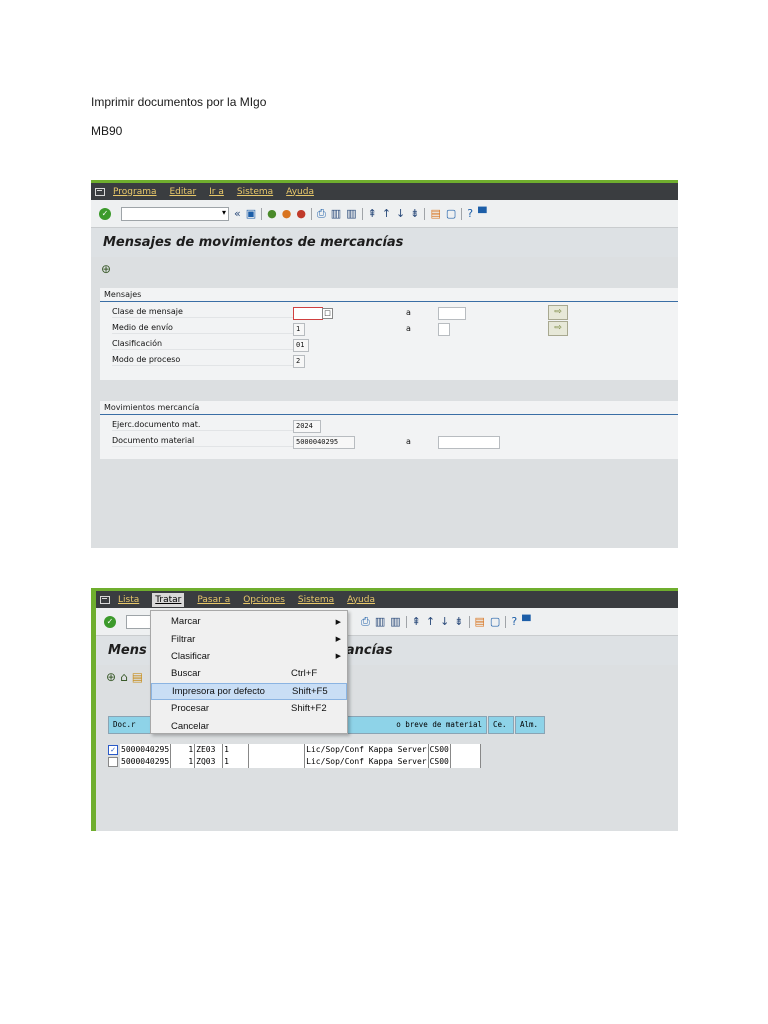 The height and width of the screenshot is (1024, 768). I want to click on menu-programa: Programa, so click(135, 192).